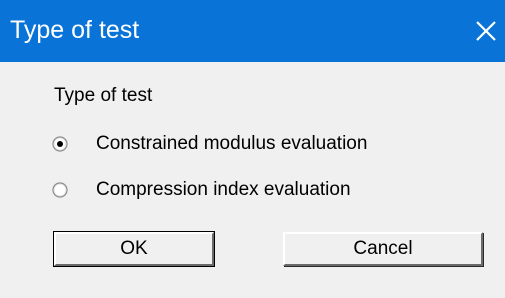 The image size is (505, 298). I want to click on close-icon, so click(486, 31).